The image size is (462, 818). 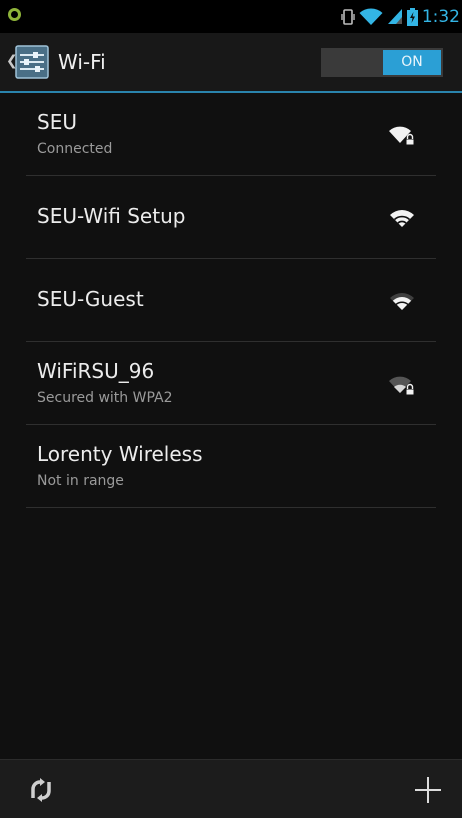 I want to click on network-item-seu: SEU Connected, so click(x=231, y=134).